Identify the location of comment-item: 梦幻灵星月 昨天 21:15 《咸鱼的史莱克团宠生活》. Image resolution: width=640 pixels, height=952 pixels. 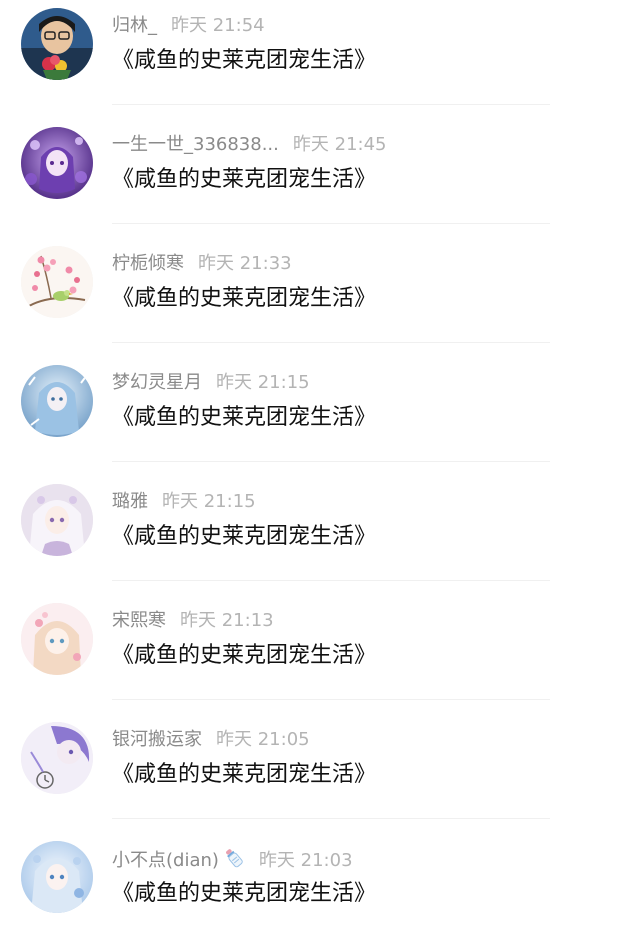
(320, 416).